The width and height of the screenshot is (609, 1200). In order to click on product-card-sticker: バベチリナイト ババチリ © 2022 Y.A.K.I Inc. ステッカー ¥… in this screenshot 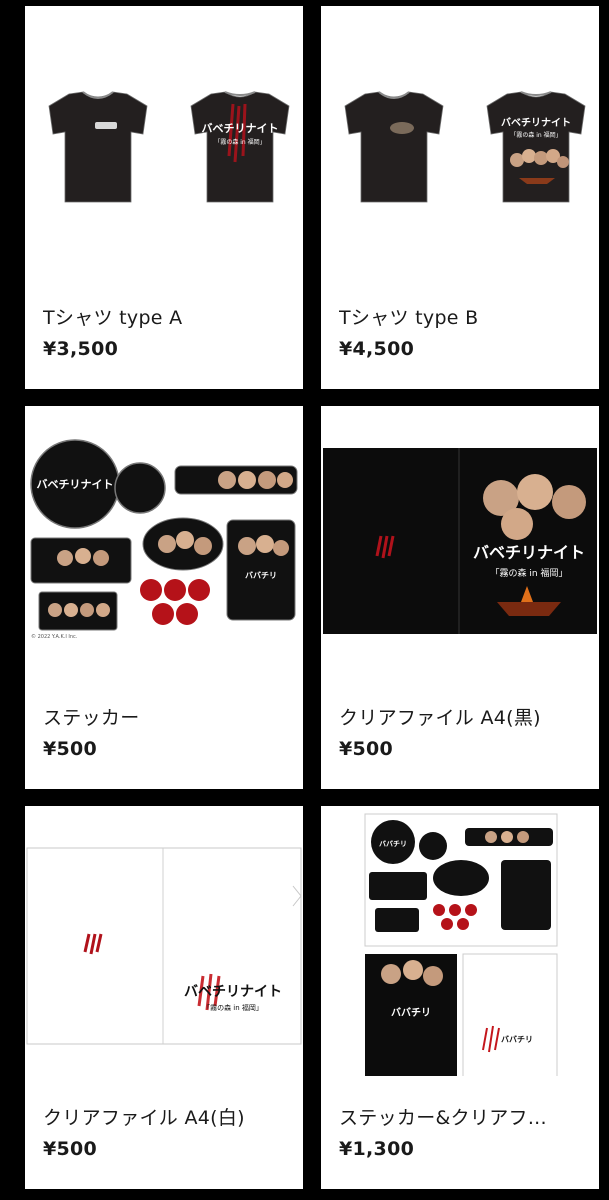, I will do `click(164, 597)`.